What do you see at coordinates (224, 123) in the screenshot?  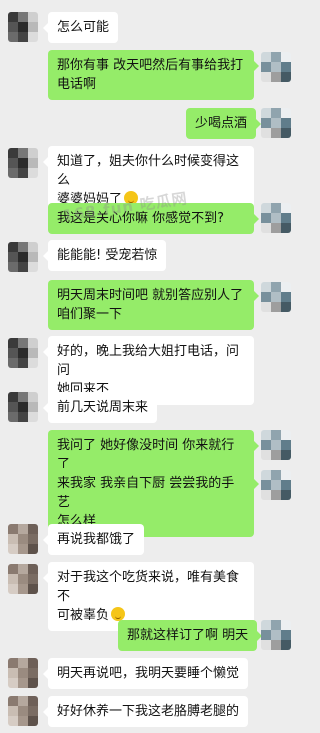 I see `message-bubble: 少喝点酒` at bounding box center [224, 123].